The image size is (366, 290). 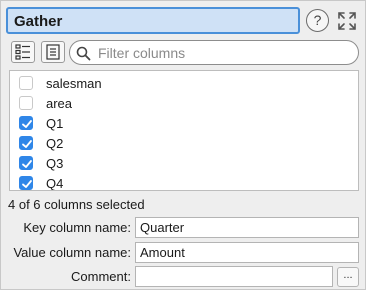 I want to click on key-column-input, so click(x=247, y=227).